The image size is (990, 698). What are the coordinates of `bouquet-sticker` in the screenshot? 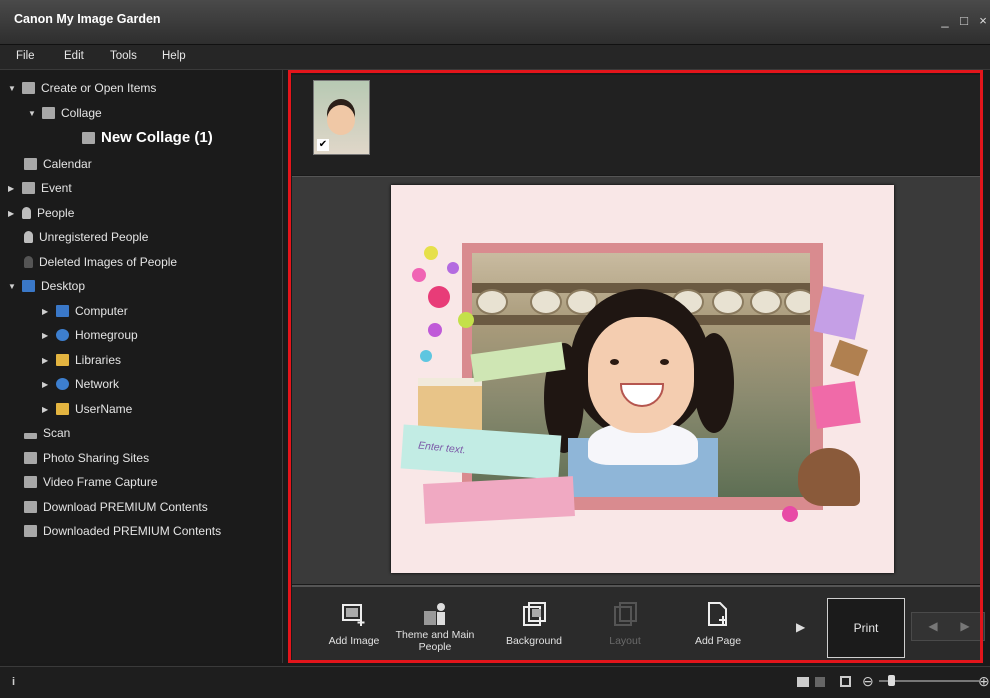 It's located at (829, 477).